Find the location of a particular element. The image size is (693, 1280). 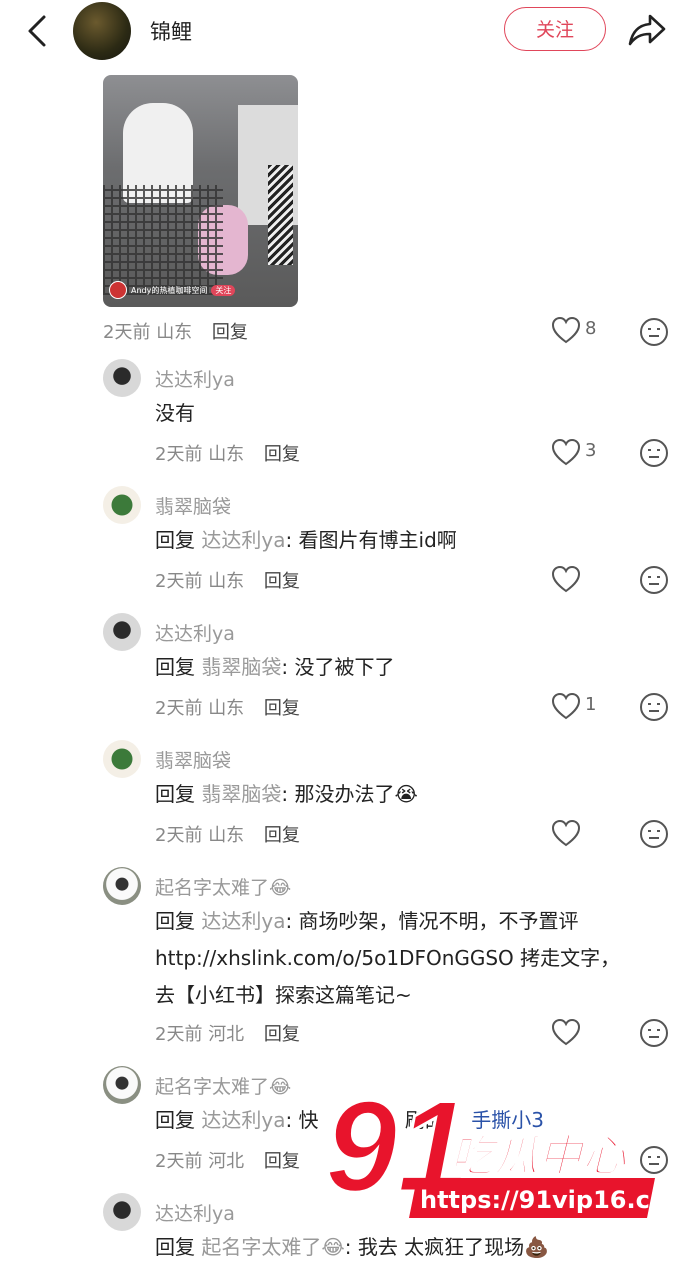

back-arrow-icon is located at coordinates (38, 31).